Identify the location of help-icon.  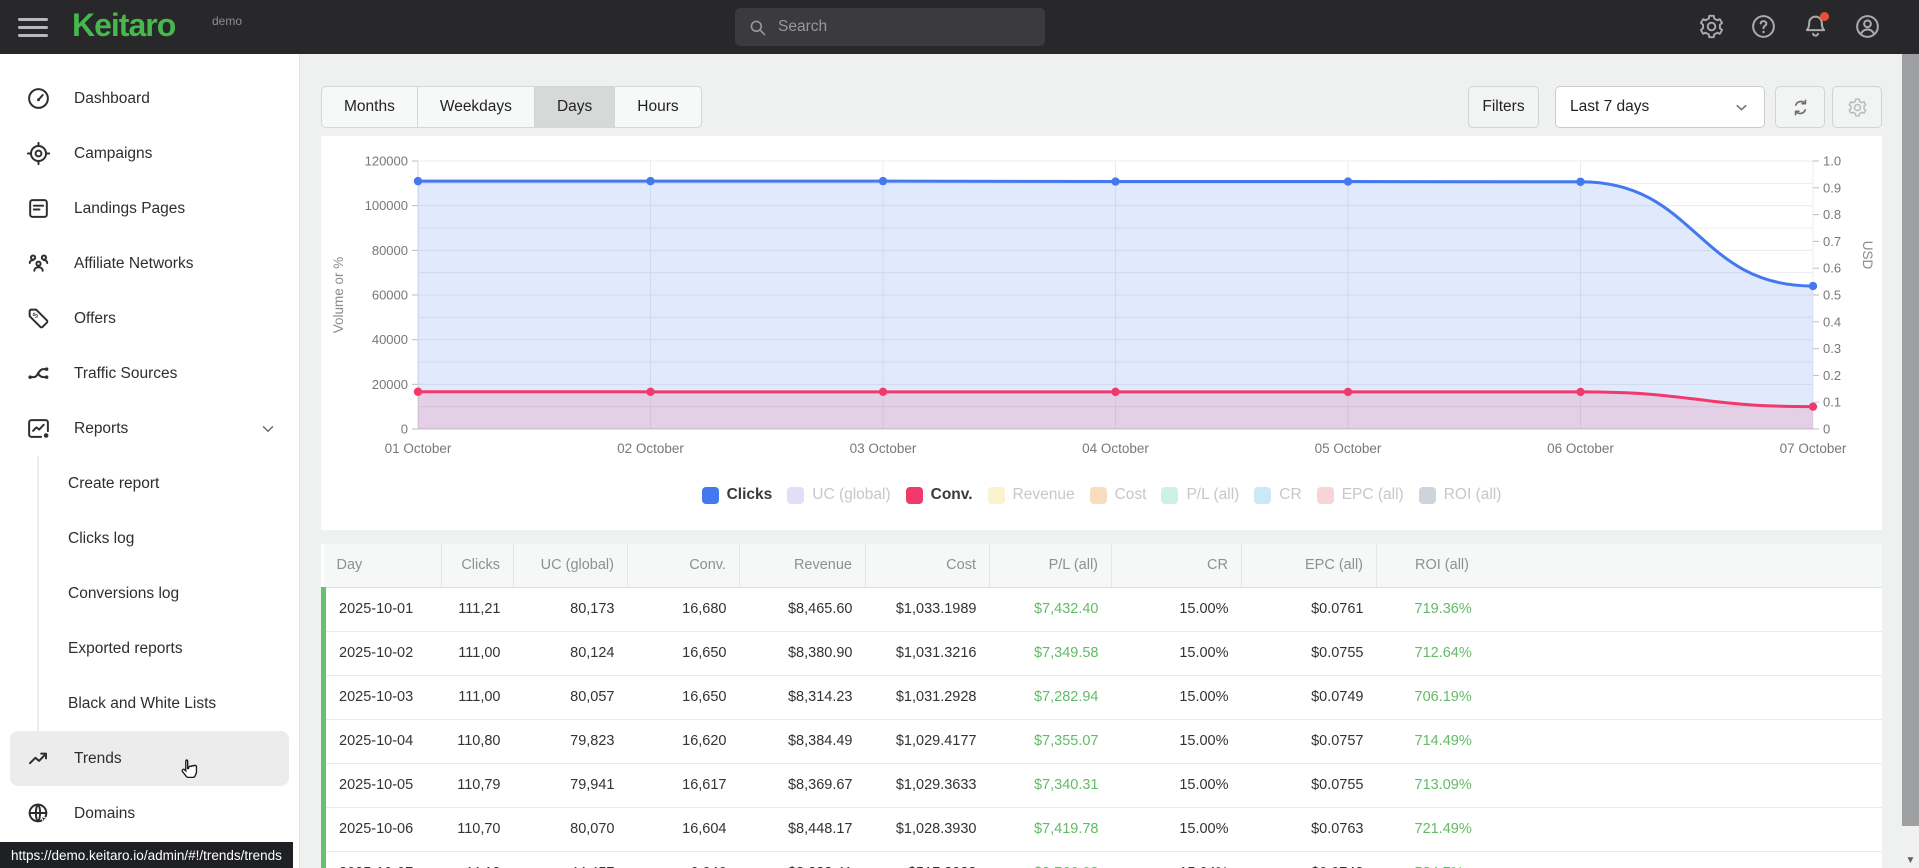
(1763, 26).